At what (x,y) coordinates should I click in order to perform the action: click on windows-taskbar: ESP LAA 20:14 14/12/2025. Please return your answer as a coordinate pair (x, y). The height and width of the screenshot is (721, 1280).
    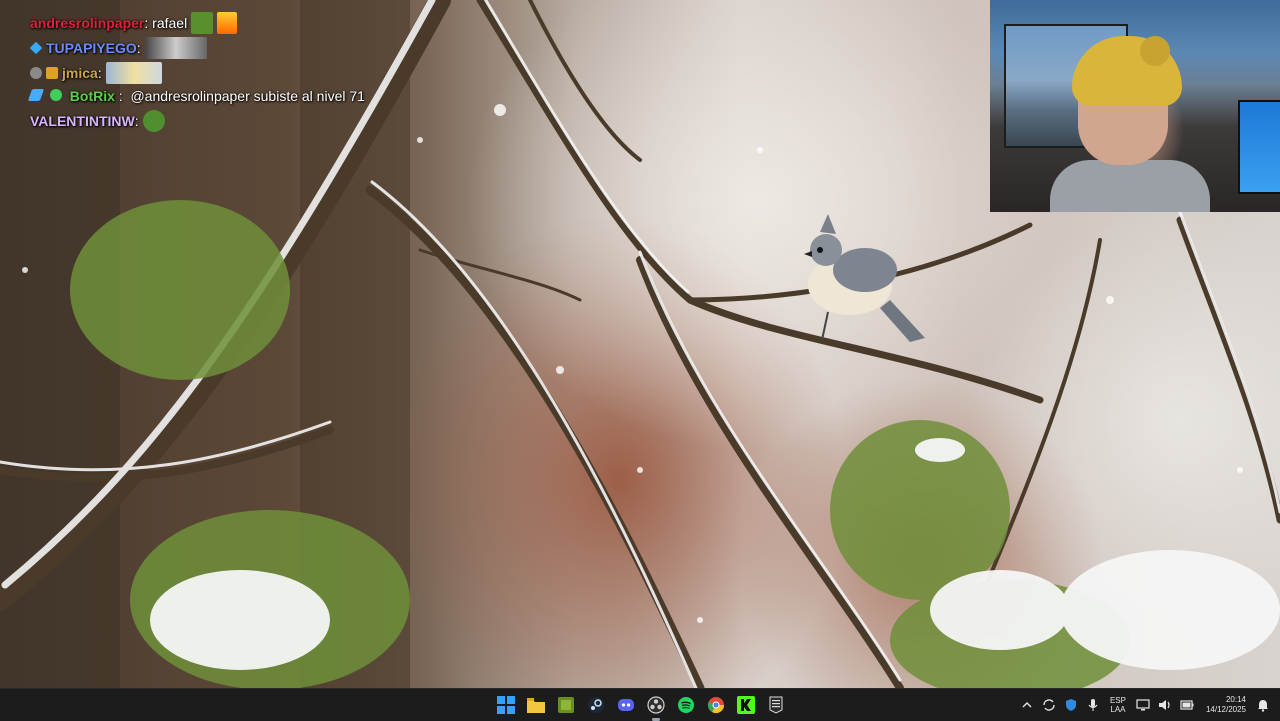
    Looking at the image, I should click on (640, 704).